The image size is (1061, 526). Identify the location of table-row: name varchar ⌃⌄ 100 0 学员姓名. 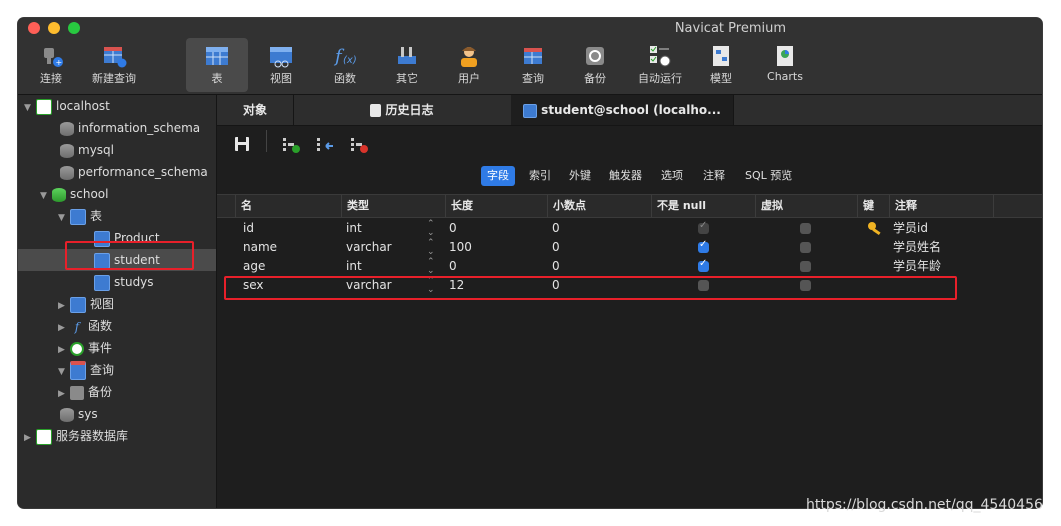
(629, 247).